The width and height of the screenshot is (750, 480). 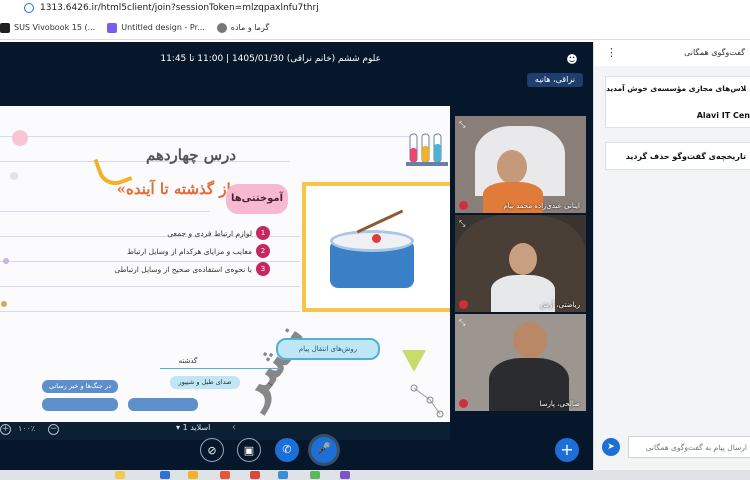 I want to click on learning-text: معایب و مزایای هرکدام از وسایل ارتباط, so click(x=189, y=251).